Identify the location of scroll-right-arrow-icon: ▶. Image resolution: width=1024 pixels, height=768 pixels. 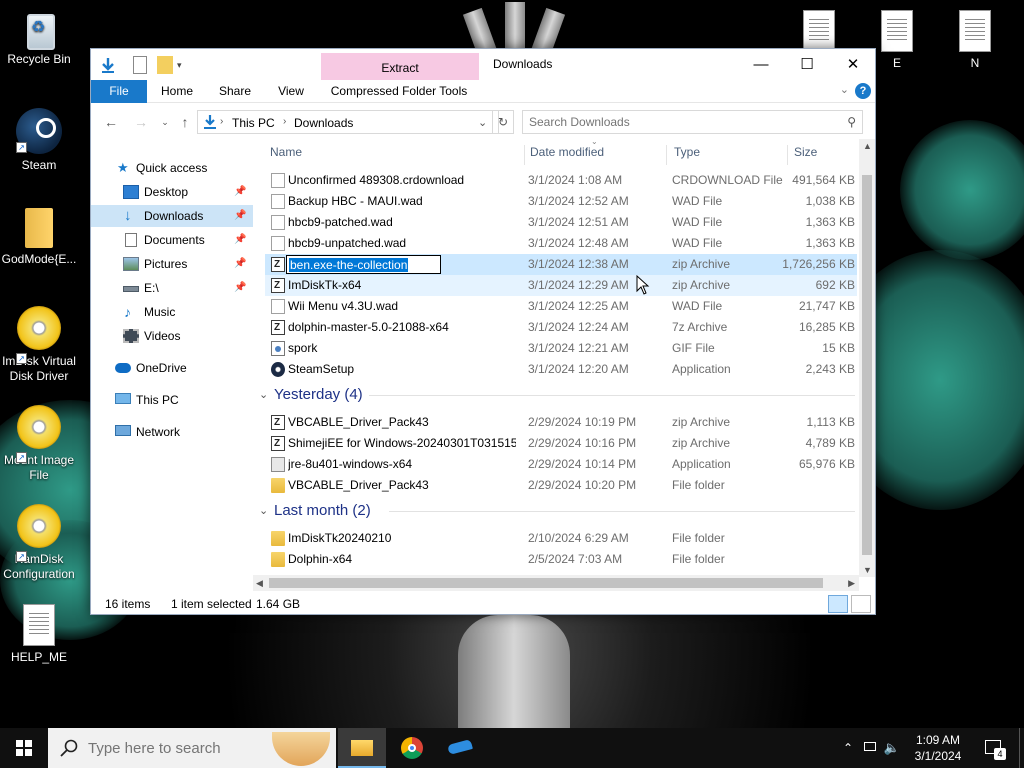
(851, 583).